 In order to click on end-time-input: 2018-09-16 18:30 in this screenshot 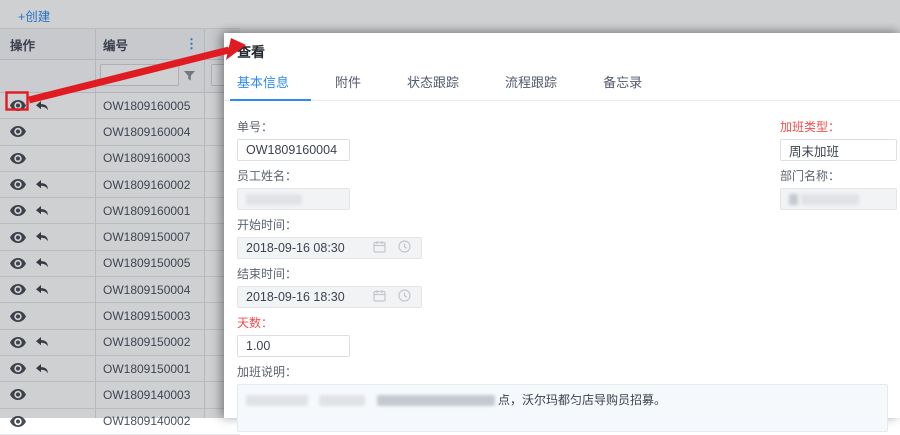, I will do `click(329, 297)`.